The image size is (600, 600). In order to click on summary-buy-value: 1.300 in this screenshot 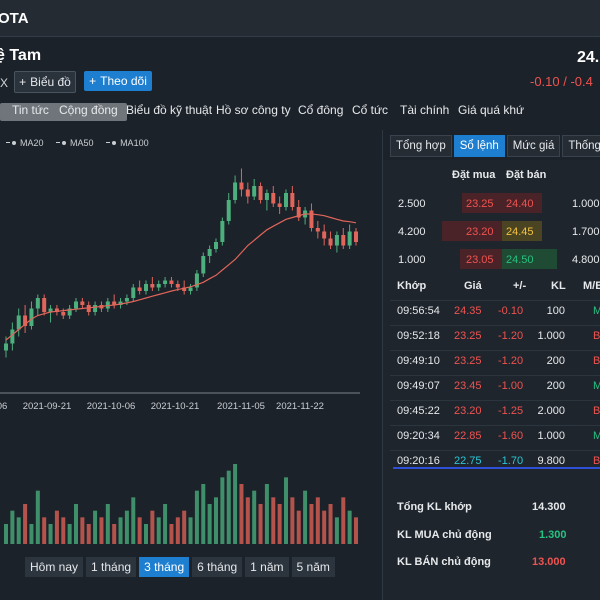, I will do `click(553, 535)`.